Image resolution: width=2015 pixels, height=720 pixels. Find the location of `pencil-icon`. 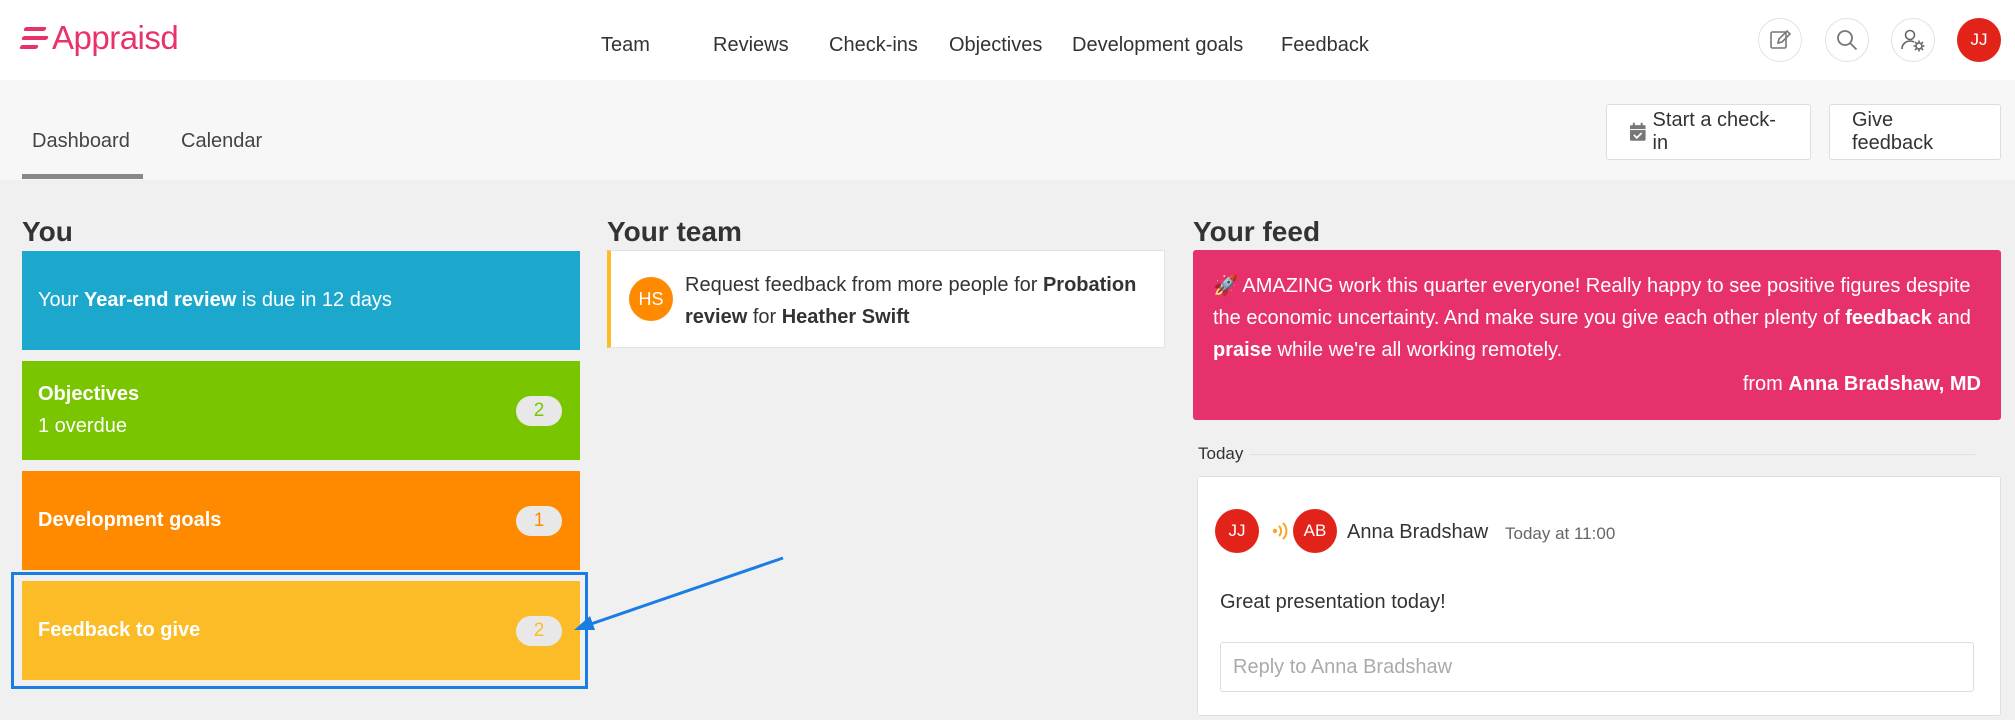

pencil-icon is located at coordinates (1781, 39).